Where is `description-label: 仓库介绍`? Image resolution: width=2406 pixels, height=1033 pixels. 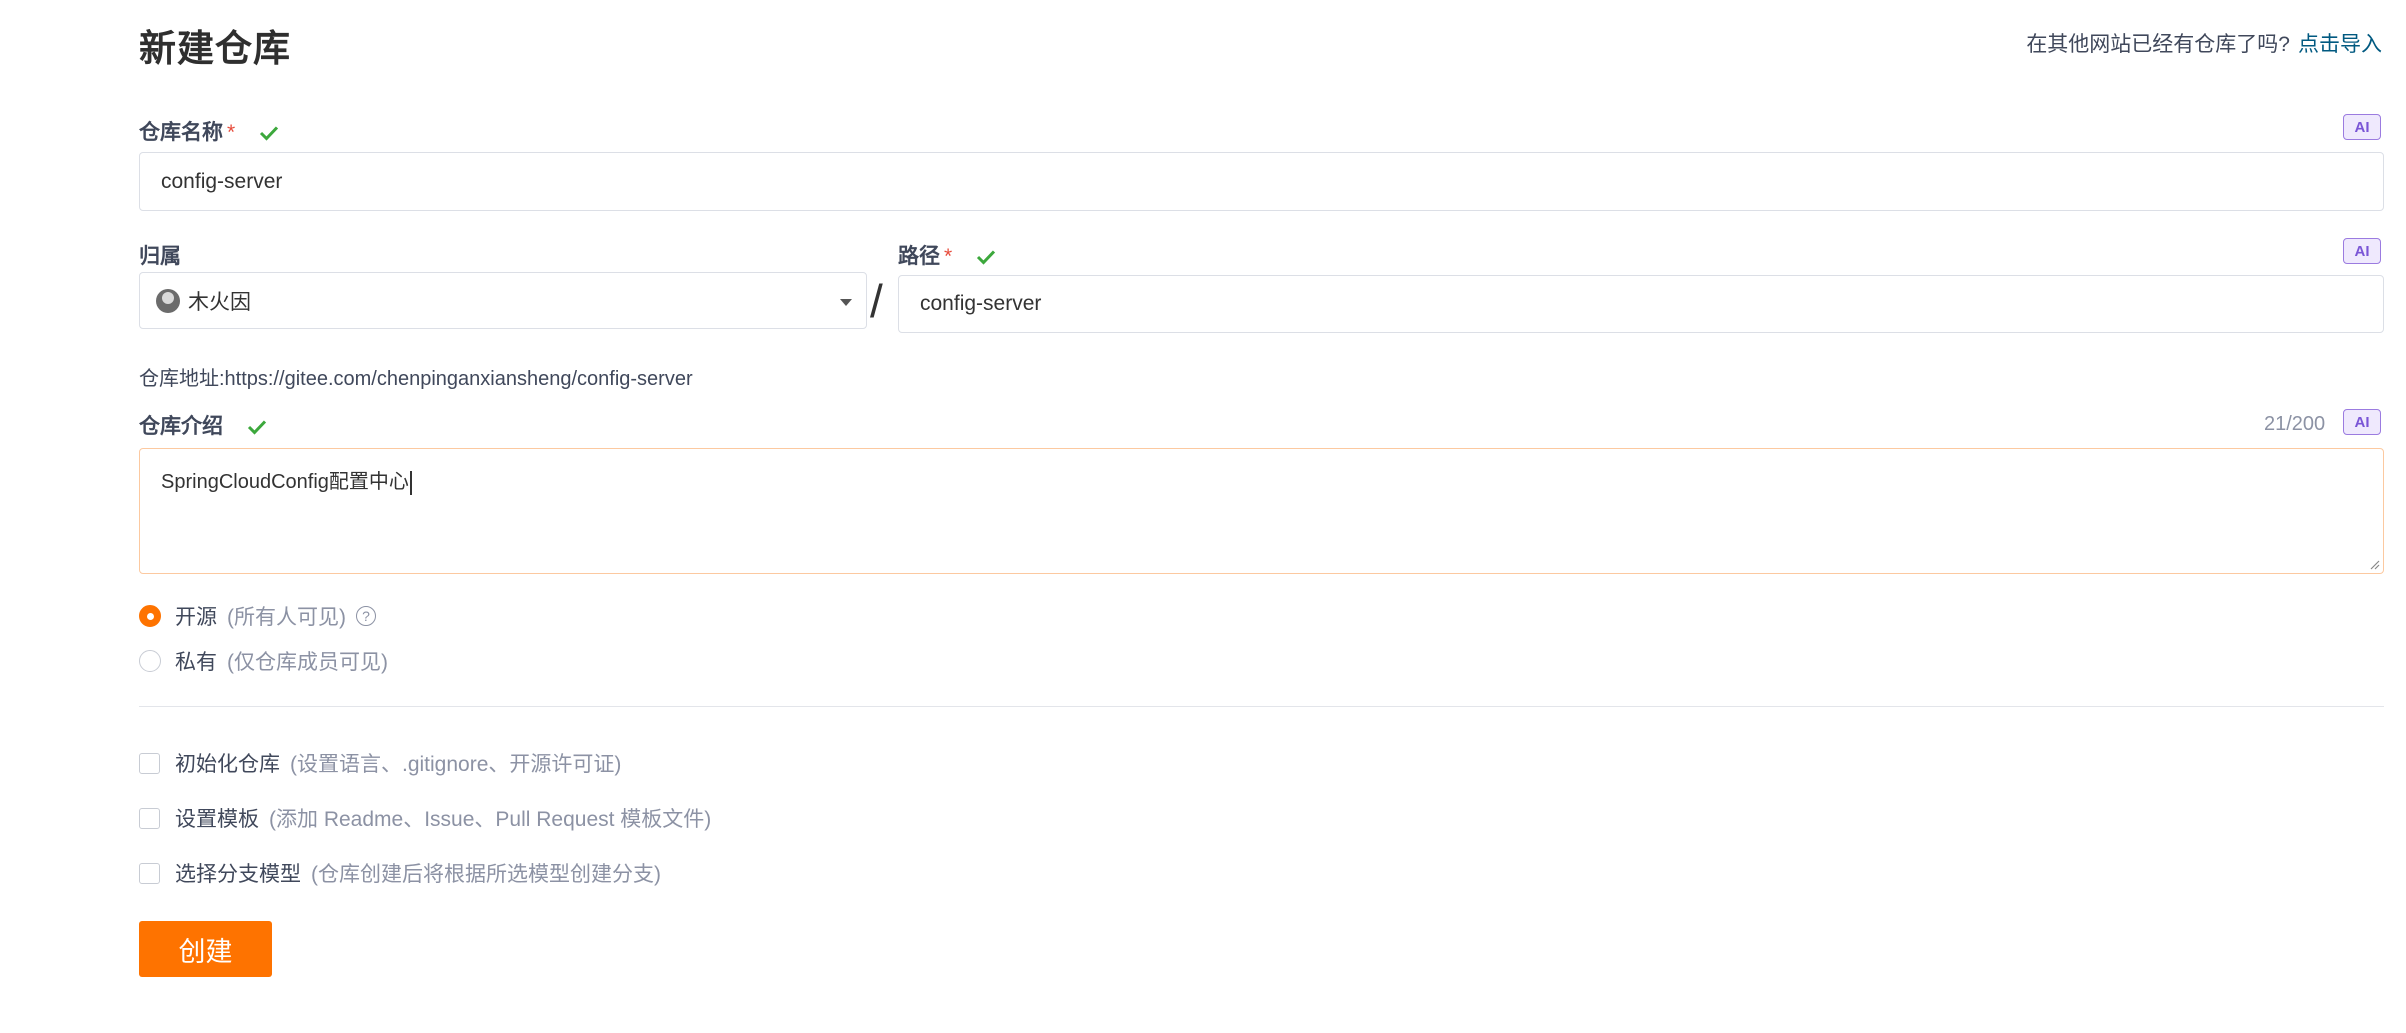 description-label: 仓库介绍 is located at coordinates (203, 425).